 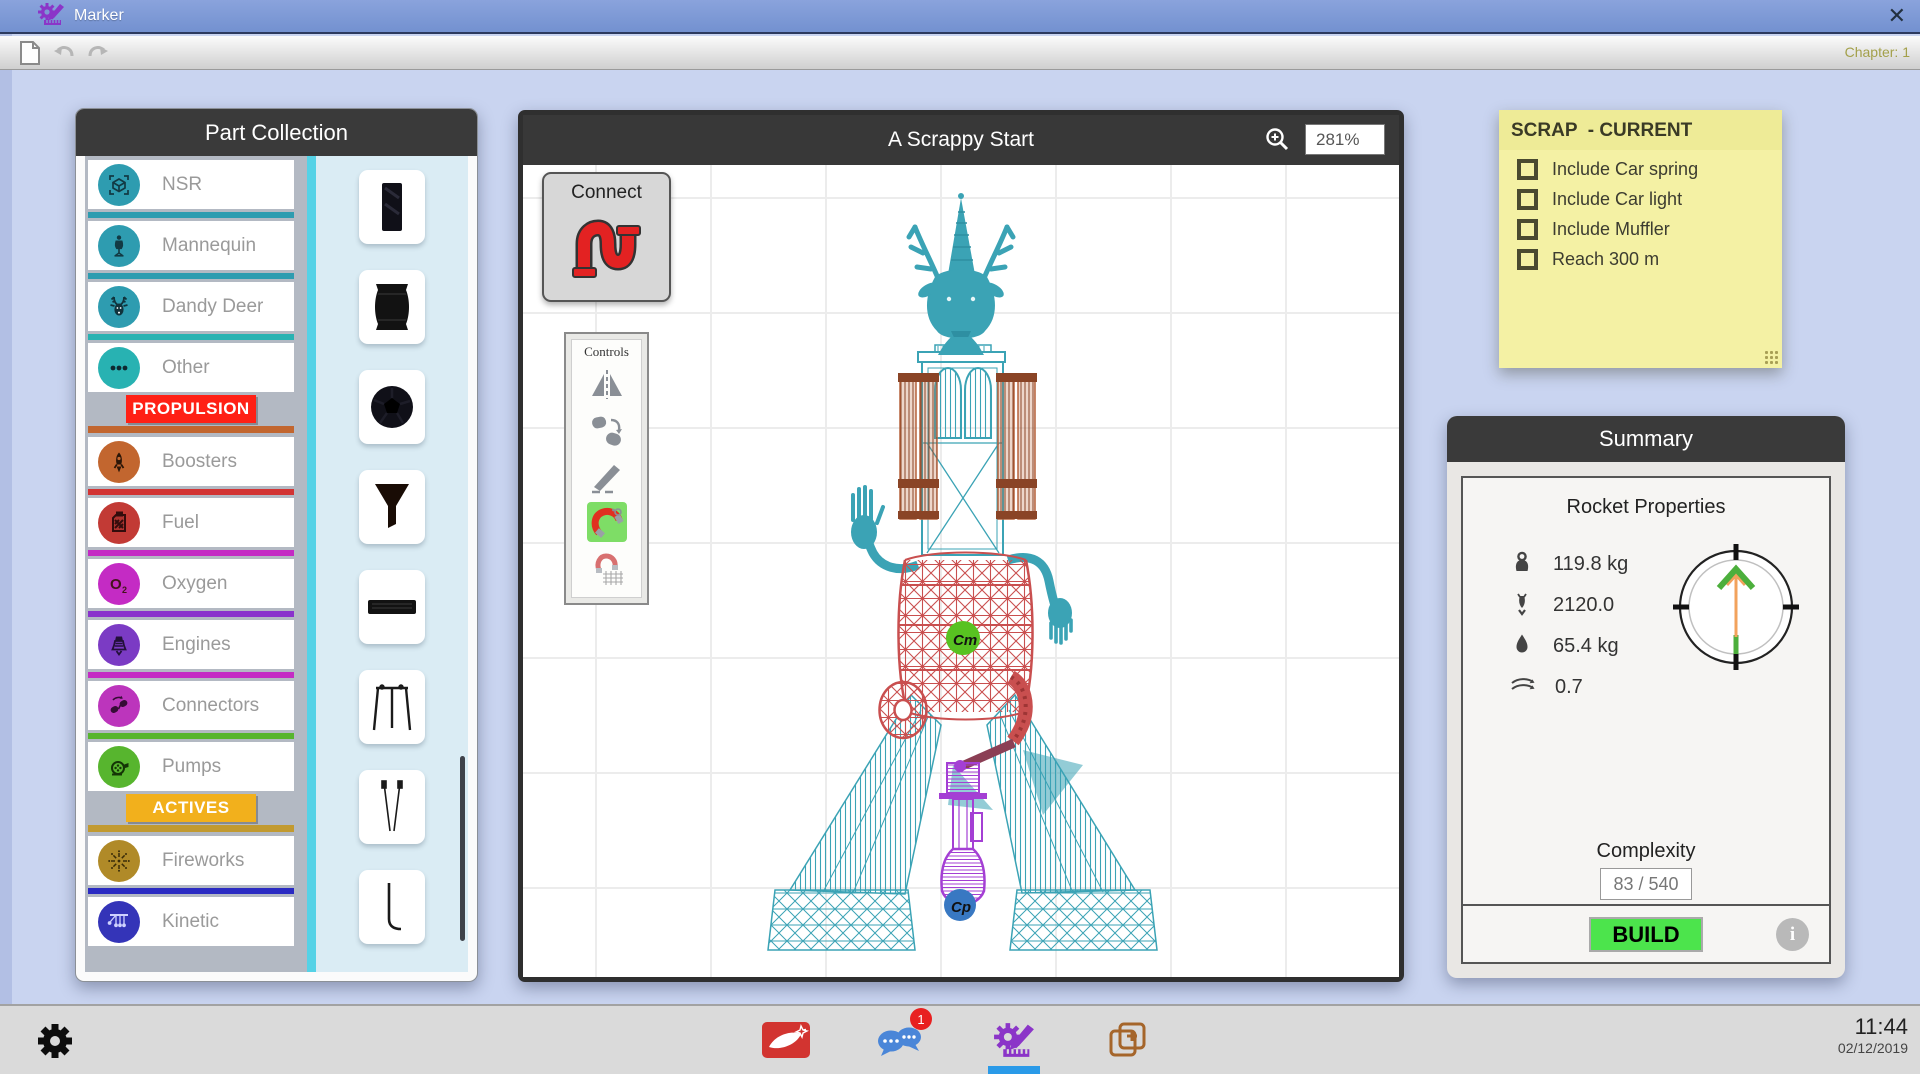 What do you see at coordinates (98, 56) in the screenshot?
I see `redo-icon` at bounding box center [98, 56].